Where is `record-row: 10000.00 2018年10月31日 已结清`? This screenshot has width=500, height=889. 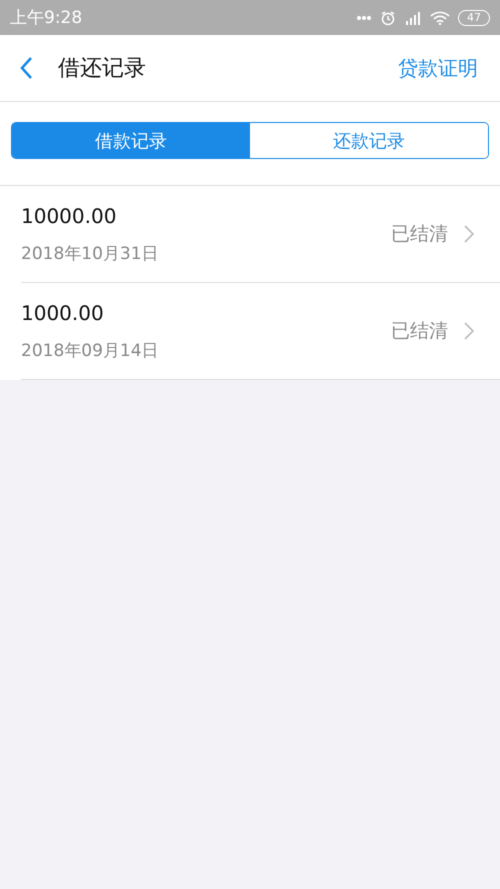 record-row: 10000.00 2018年10月31日 已结清 is located at coordinates (260, 234).